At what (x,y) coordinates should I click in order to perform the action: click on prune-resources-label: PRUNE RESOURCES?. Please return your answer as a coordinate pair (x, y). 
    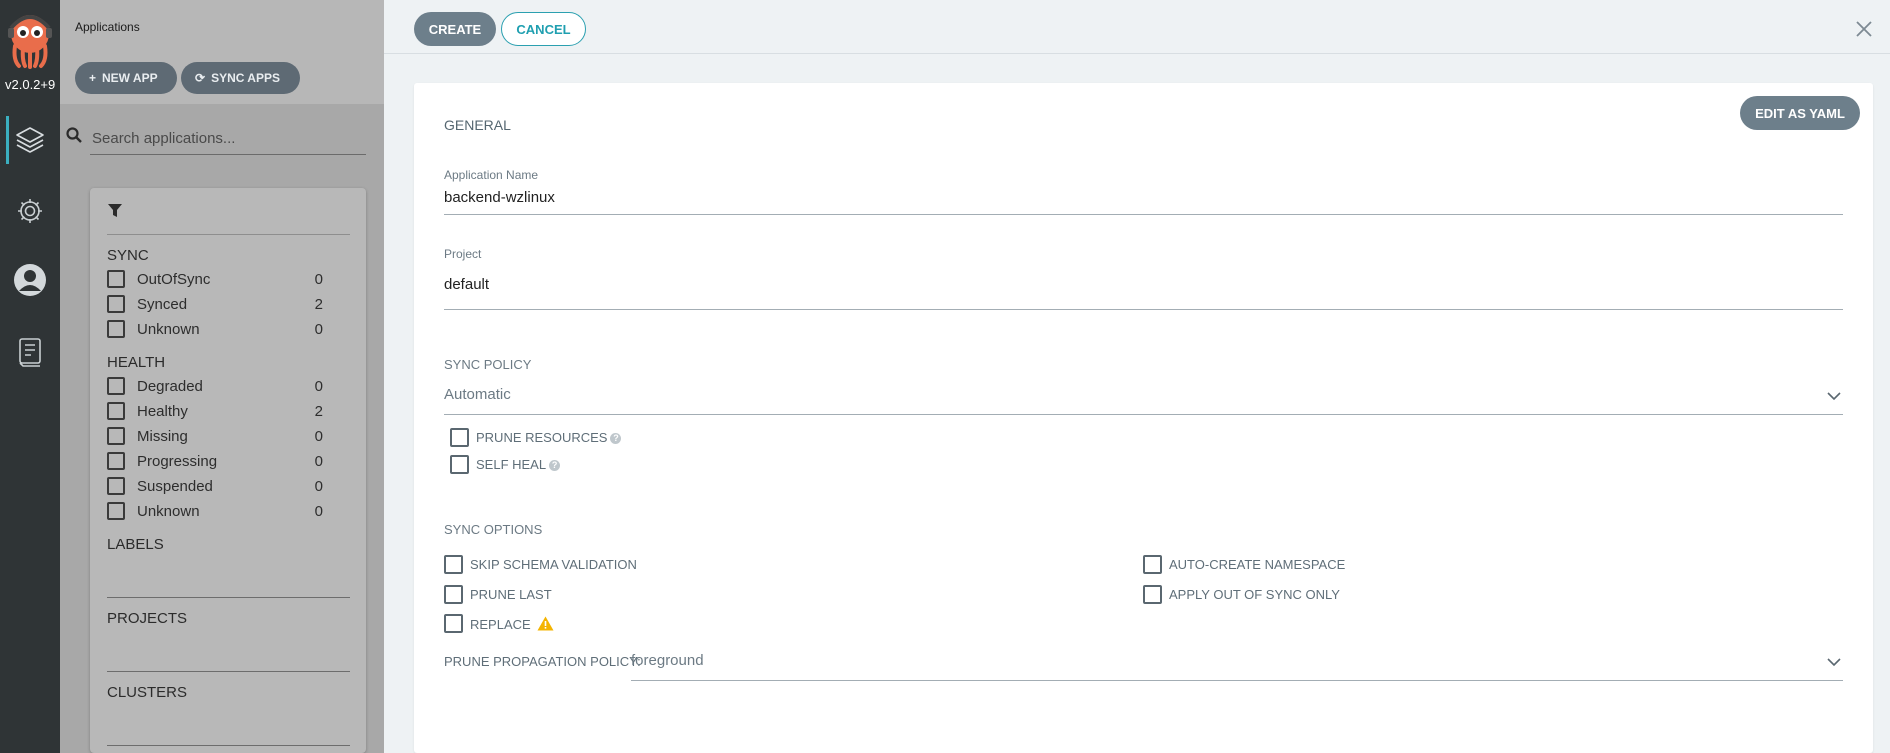
    Looking at the image, I should click on (549, 437).